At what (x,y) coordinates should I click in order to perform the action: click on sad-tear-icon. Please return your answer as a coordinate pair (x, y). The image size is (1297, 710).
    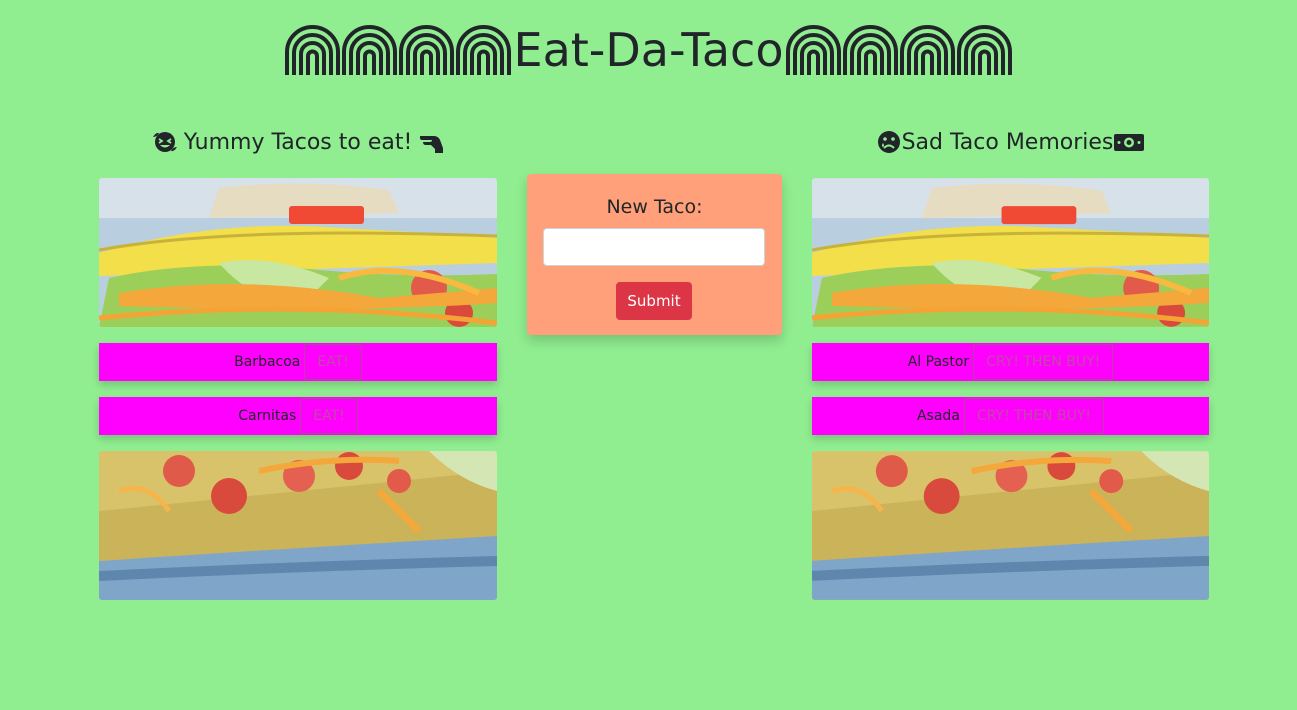
    Looking at the image, I should click on (888, 142).